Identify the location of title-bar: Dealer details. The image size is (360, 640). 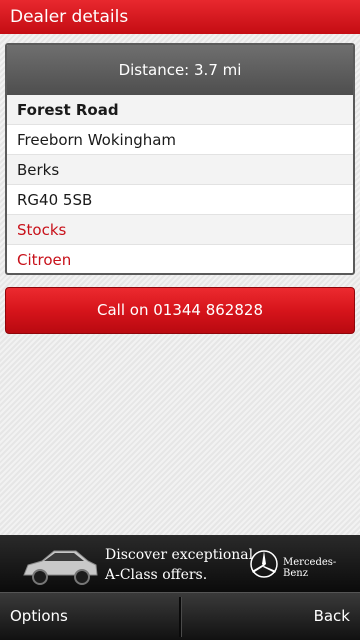
(180, 17).